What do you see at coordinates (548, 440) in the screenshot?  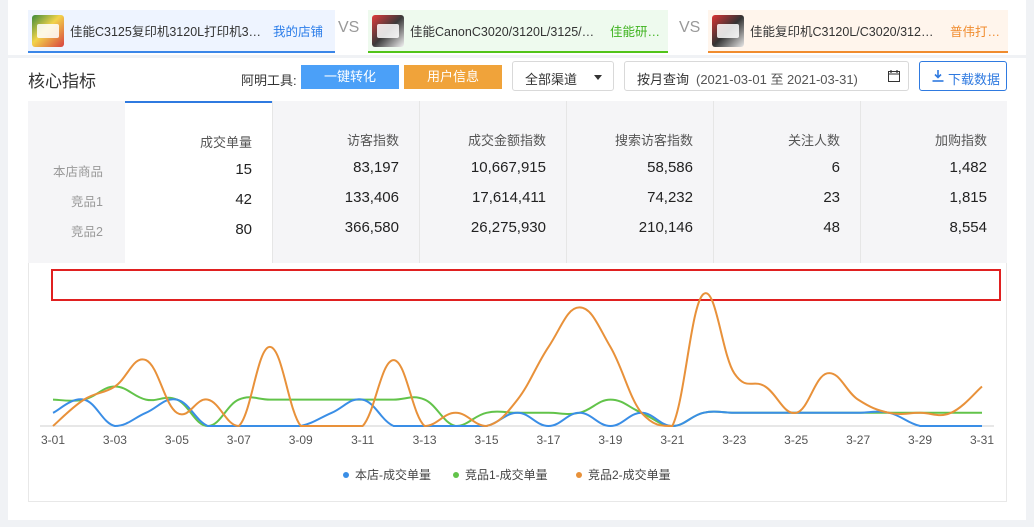 I see `x-tick-label: 3-17` at bounding box center [548, 440].